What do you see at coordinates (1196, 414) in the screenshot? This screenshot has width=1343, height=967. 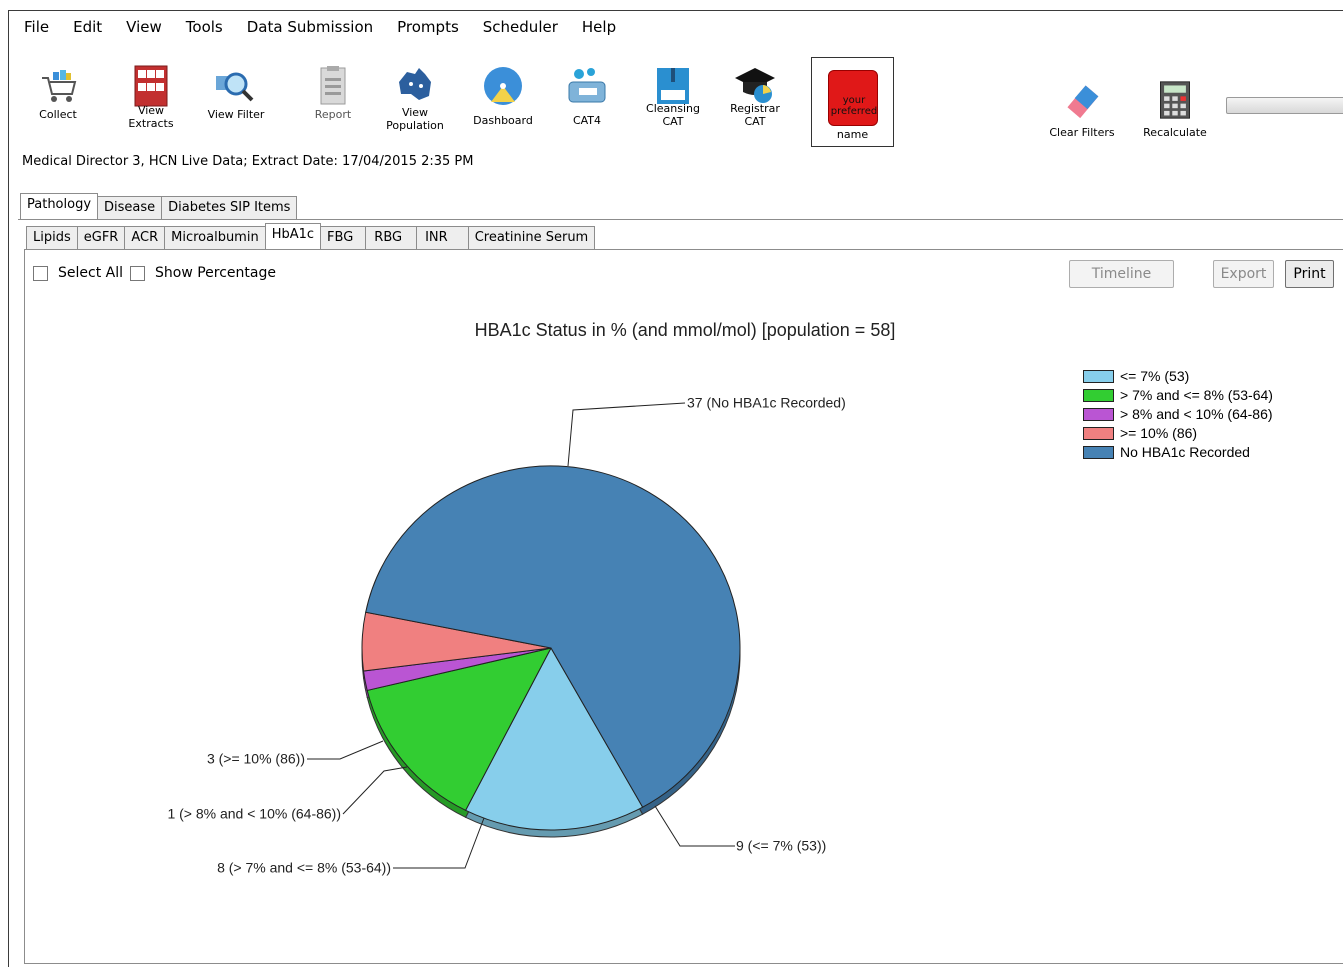 I see `legend-label-2: > 8% and < 10% (64-86)` at bounding box center [1196, 414].